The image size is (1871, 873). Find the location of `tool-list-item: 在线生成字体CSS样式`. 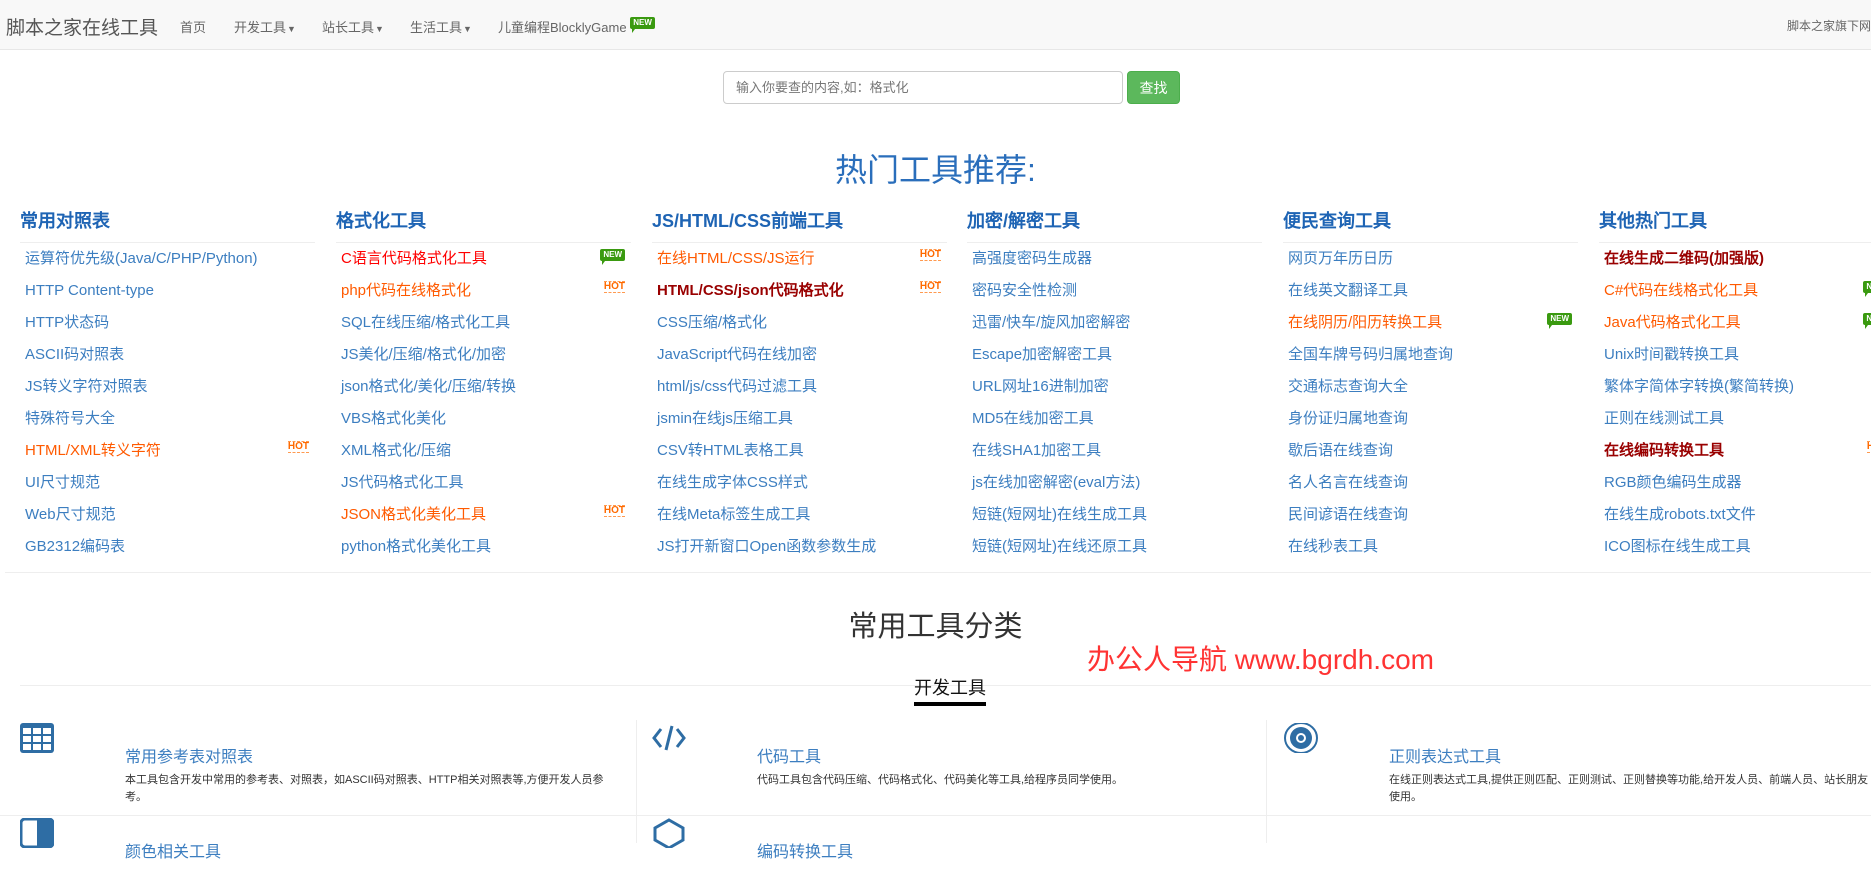

tool-list-item: 在线生成字体CSS样式 is located at coordinates (799, 483).